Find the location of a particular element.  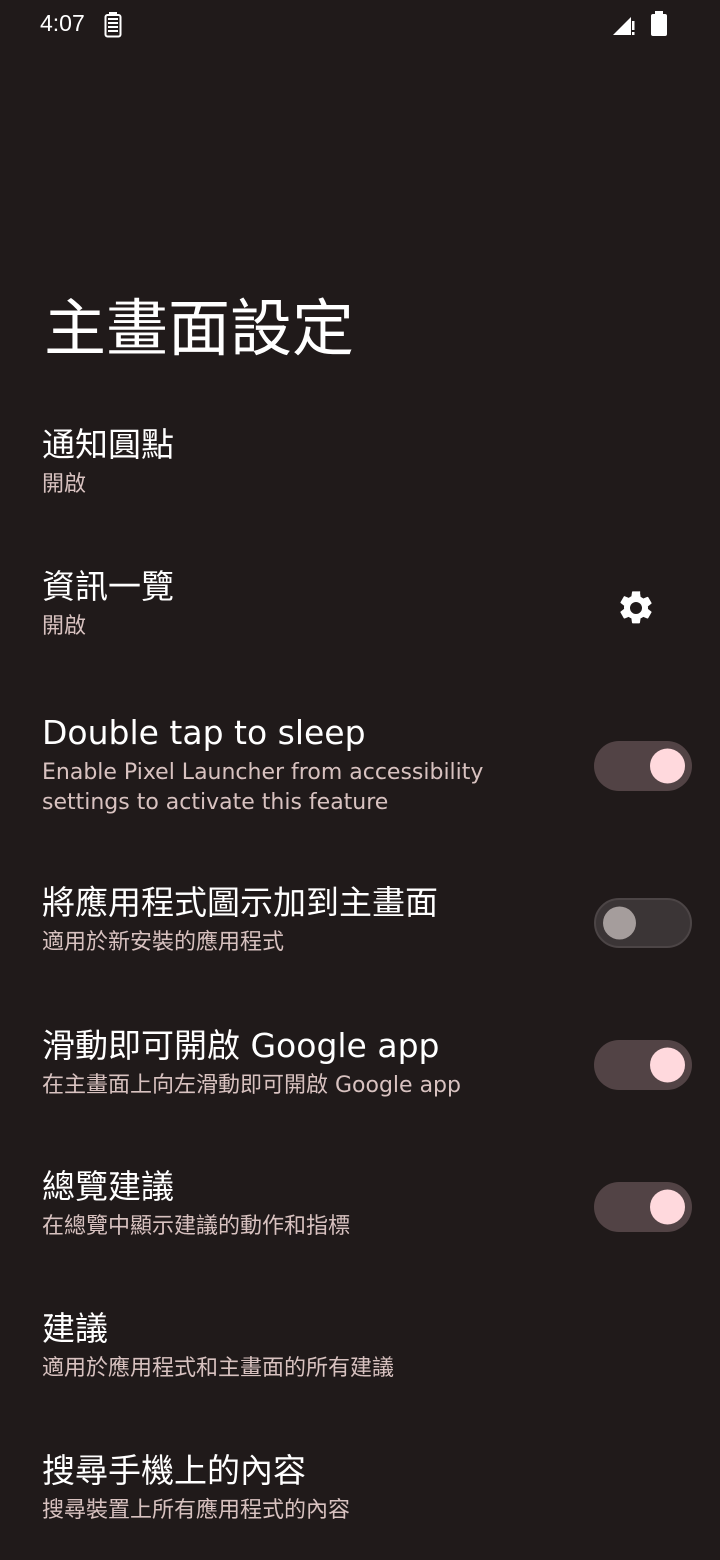

setting-subtitle: 在總覽中顯示建議的動作和指標 is located at coordinates (196, 1226).